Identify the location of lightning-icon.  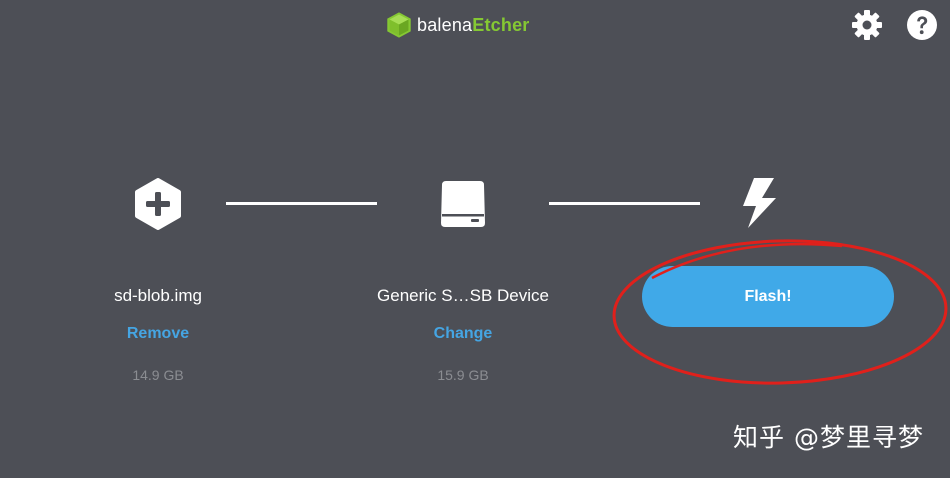
(759, 203).